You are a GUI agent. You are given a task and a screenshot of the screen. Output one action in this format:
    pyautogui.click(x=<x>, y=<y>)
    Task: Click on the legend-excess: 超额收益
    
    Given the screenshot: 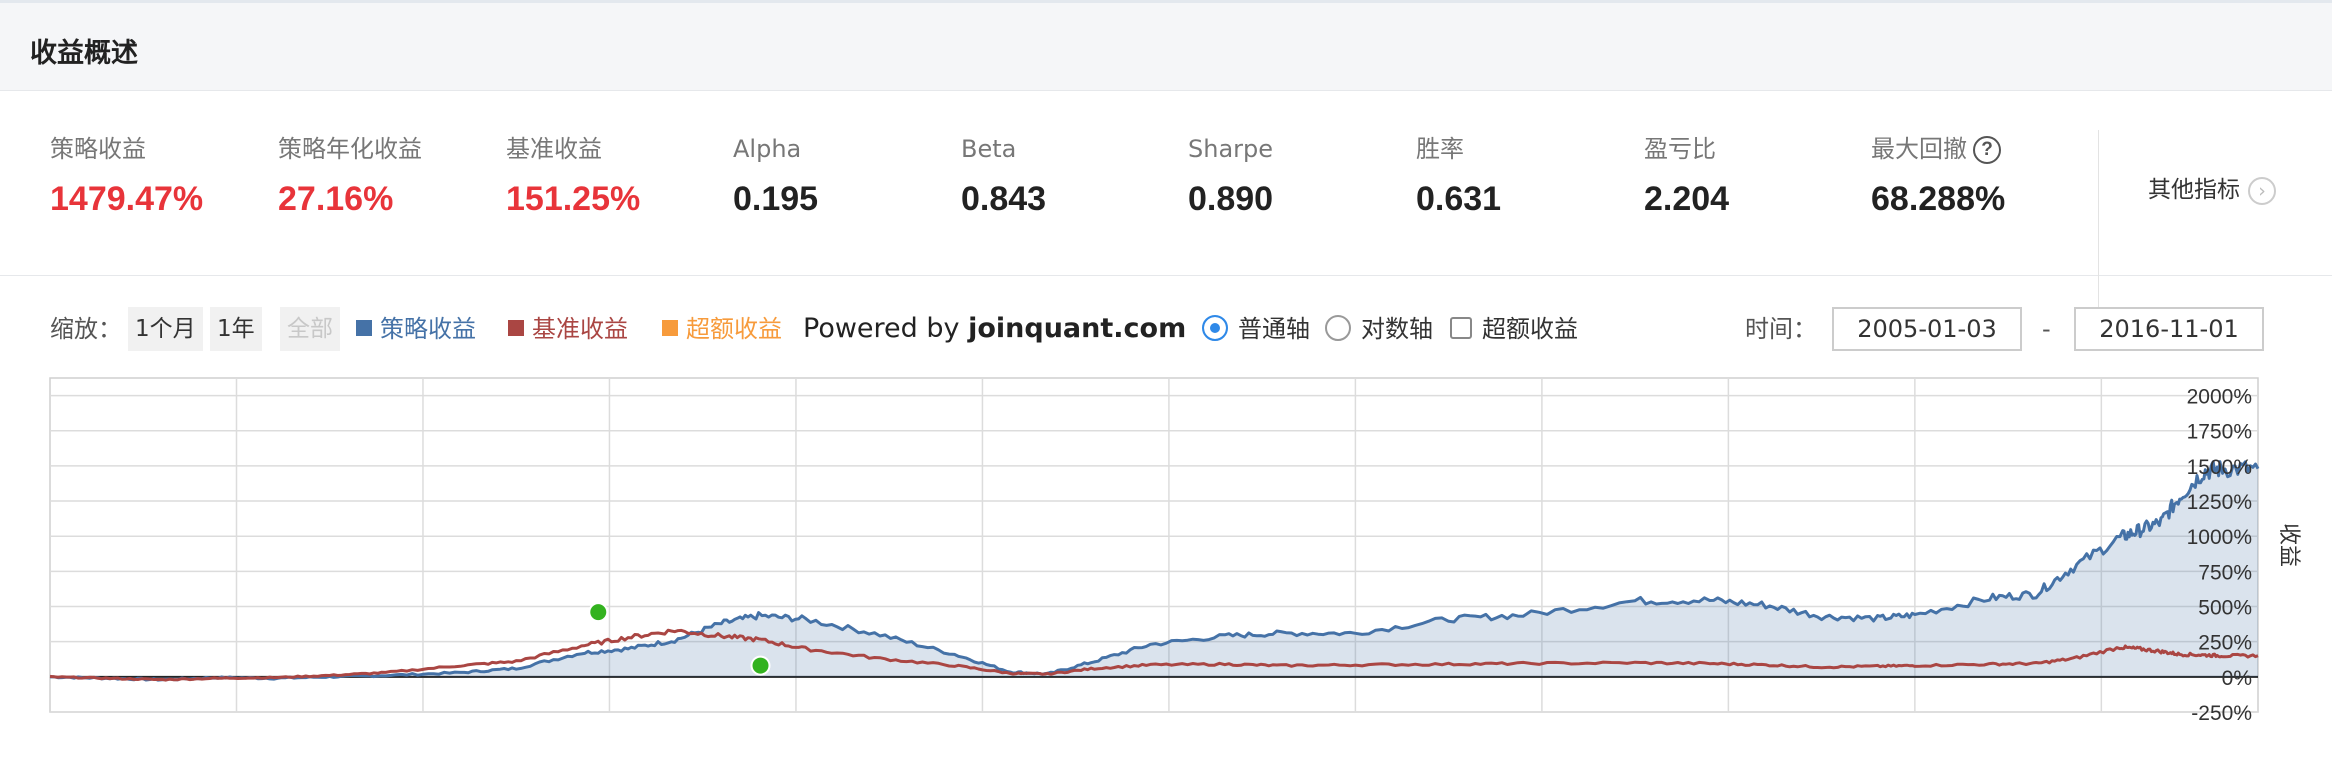 What is the action you would take?
    pyautogui.click(x=722, y=329)
    